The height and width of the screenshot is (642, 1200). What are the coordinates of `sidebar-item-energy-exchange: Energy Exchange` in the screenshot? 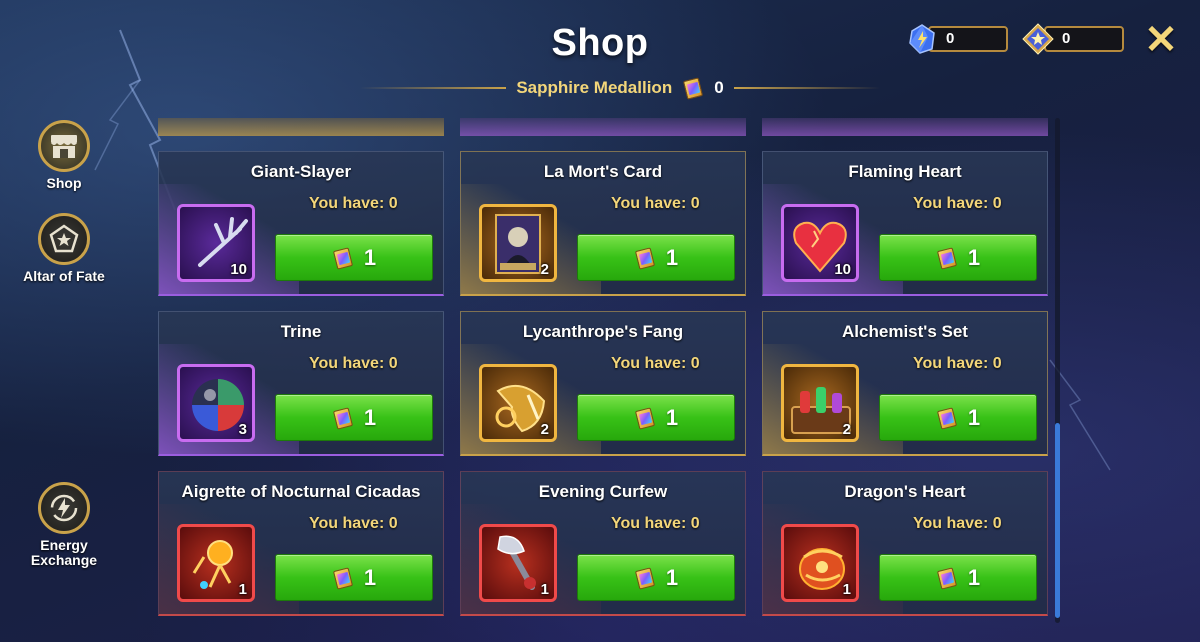 It's located at (64, 525).